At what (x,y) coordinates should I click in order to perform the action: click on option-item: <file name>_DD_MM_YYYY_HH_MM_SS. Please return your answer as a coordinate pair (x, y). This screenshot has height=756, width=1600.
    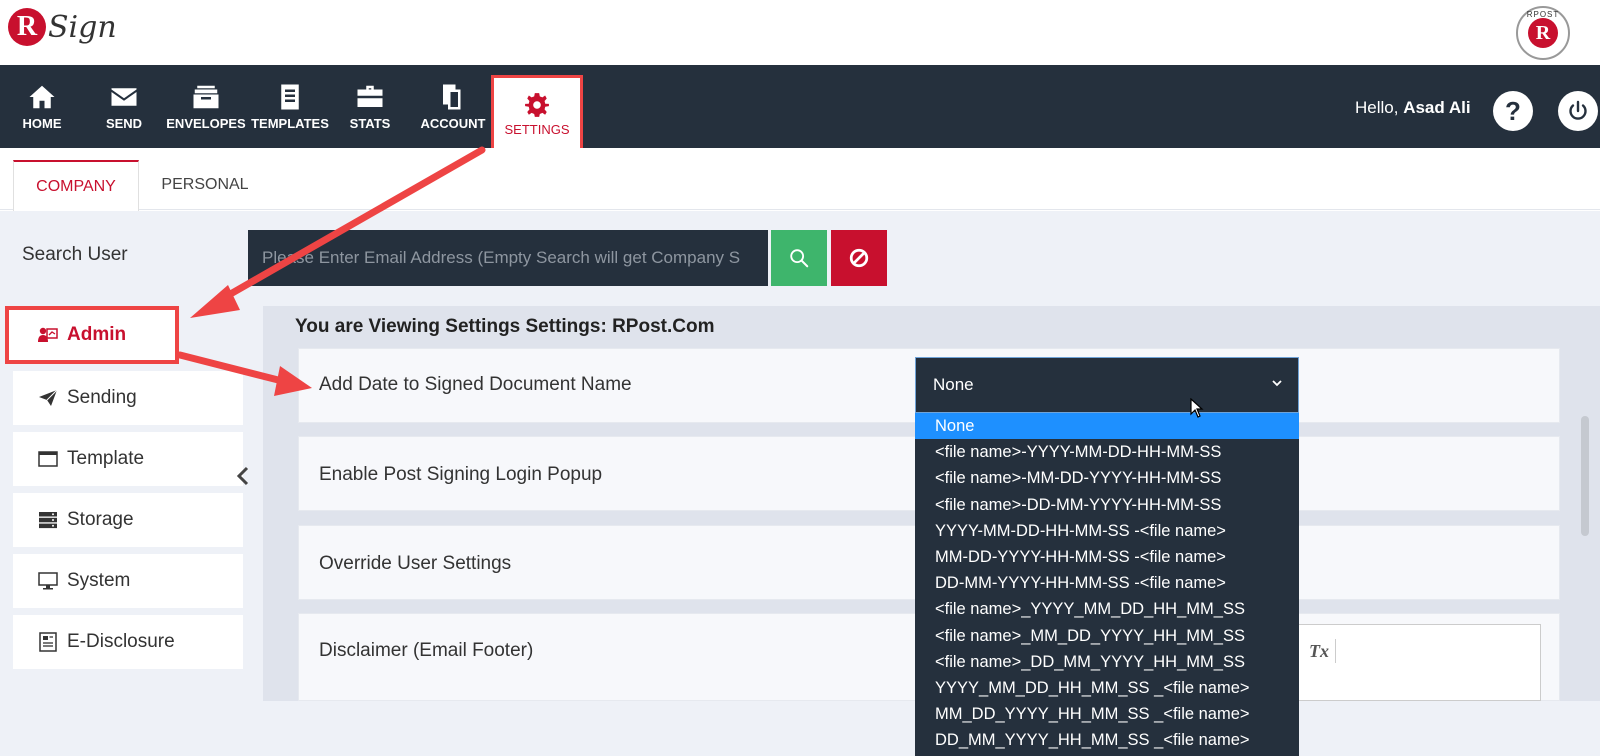
    Looking at the image, I should click on (1107, 662).